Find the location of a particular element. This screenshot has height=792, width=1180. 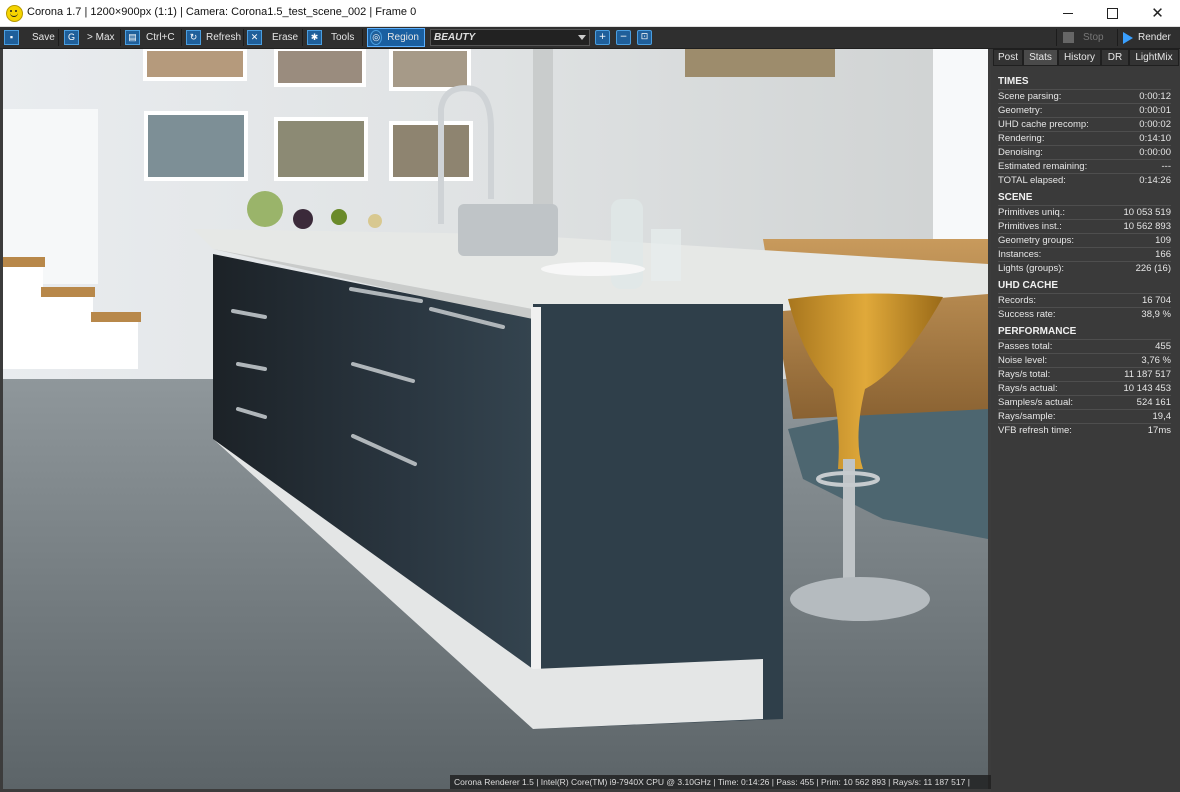

stat-row: Samples/s actual: 524 161 is located at coordinates (1084, 402).